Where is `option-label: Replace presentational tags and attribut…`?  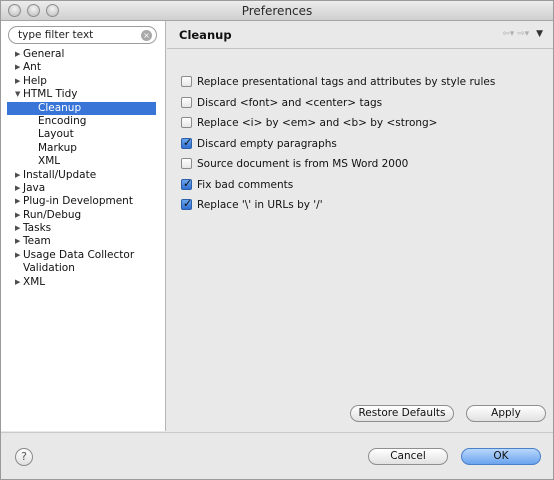 option-label: Replace presentational tags and attribut… is located at coordinates (346, 82).